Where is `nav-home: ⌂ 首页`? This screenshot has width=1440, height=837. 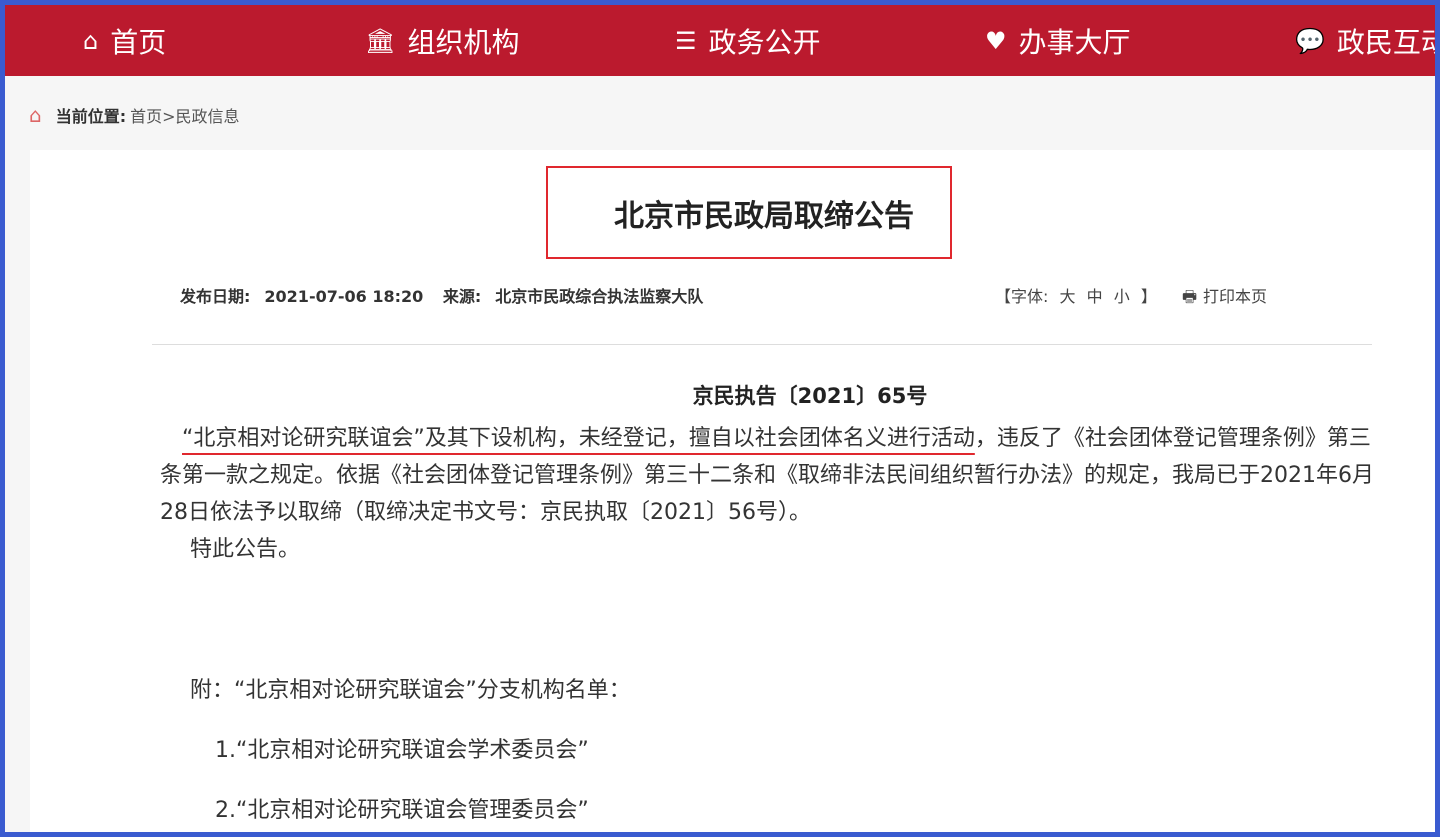
nav-home: ⌂ 首页 is located at coordinates (124, 40).